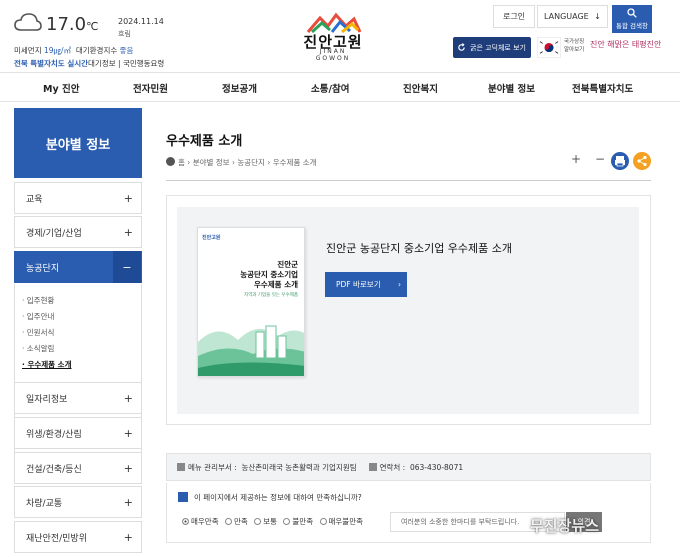  I want to click on zoom-in-button: +, so click(576, 159).